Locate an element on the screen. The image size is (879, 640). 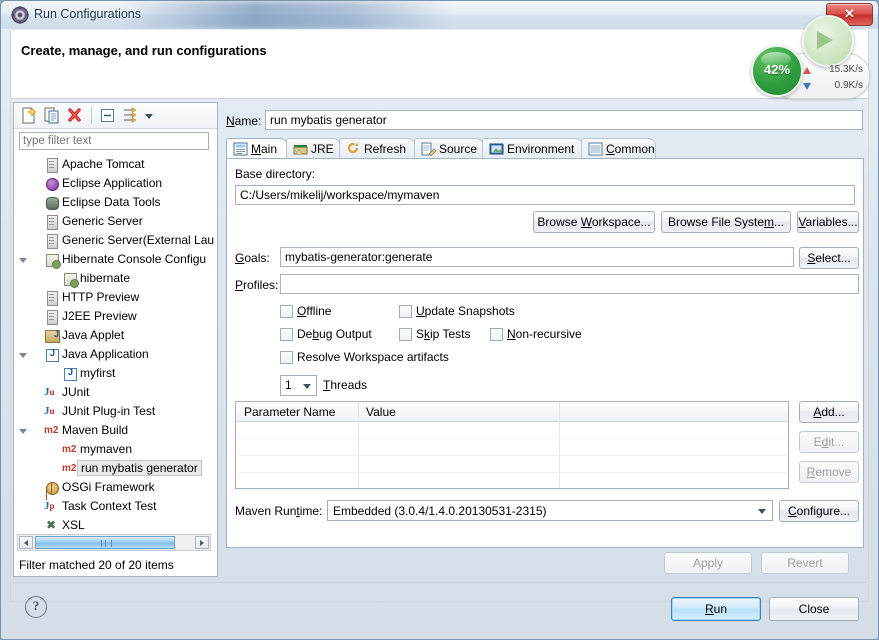
java-applet-icon is located at coordinates (52, 335).